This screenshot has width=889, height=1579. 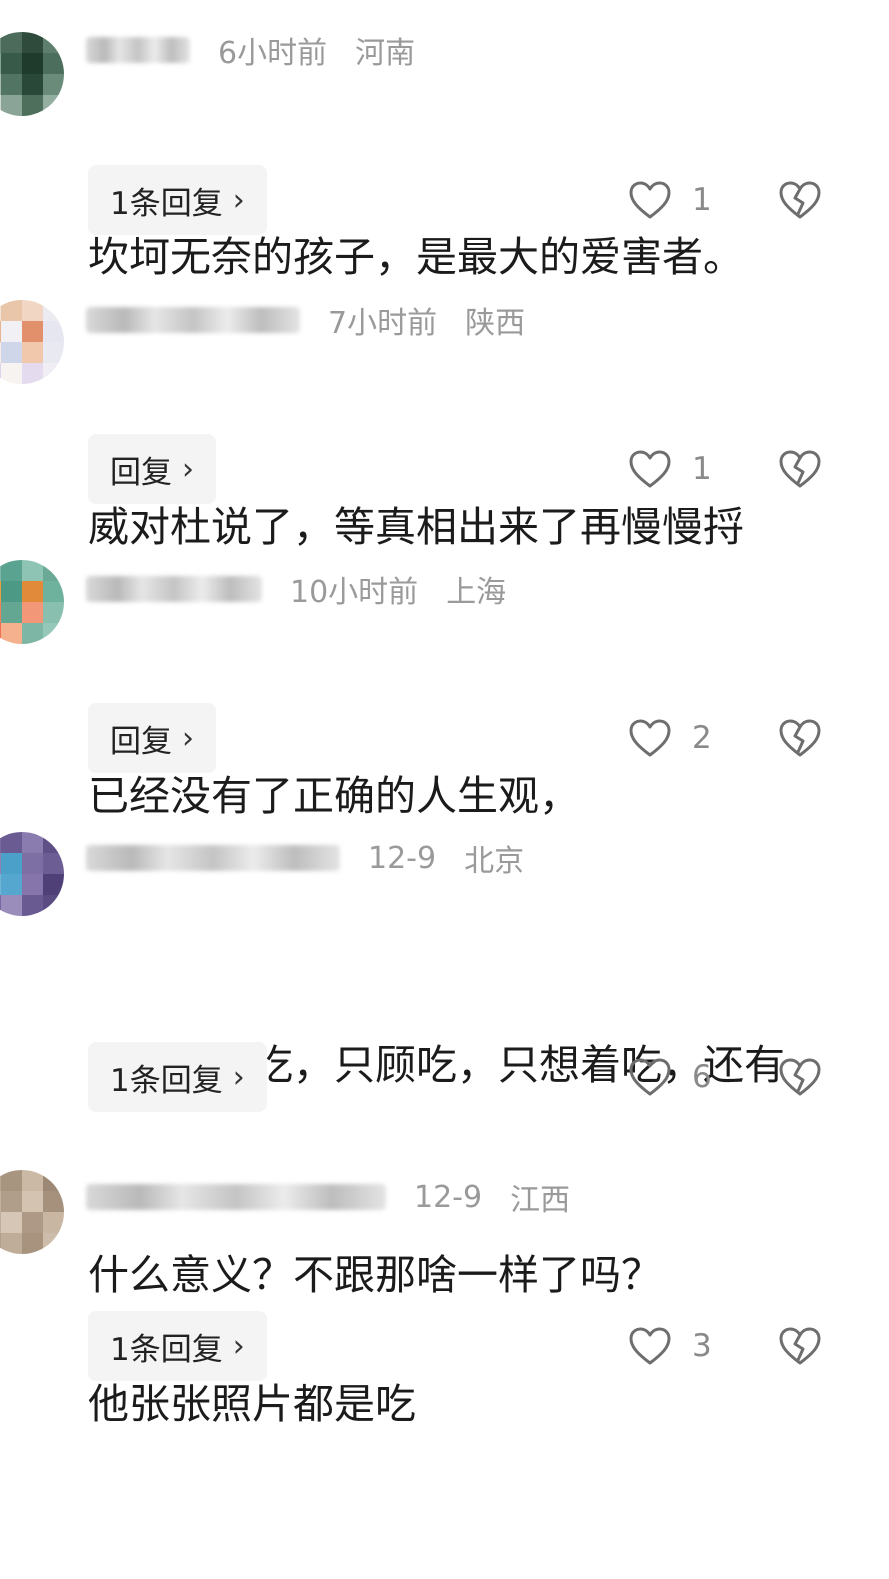 I want to click on comment-location: 河南, so click(x=385, y=53).